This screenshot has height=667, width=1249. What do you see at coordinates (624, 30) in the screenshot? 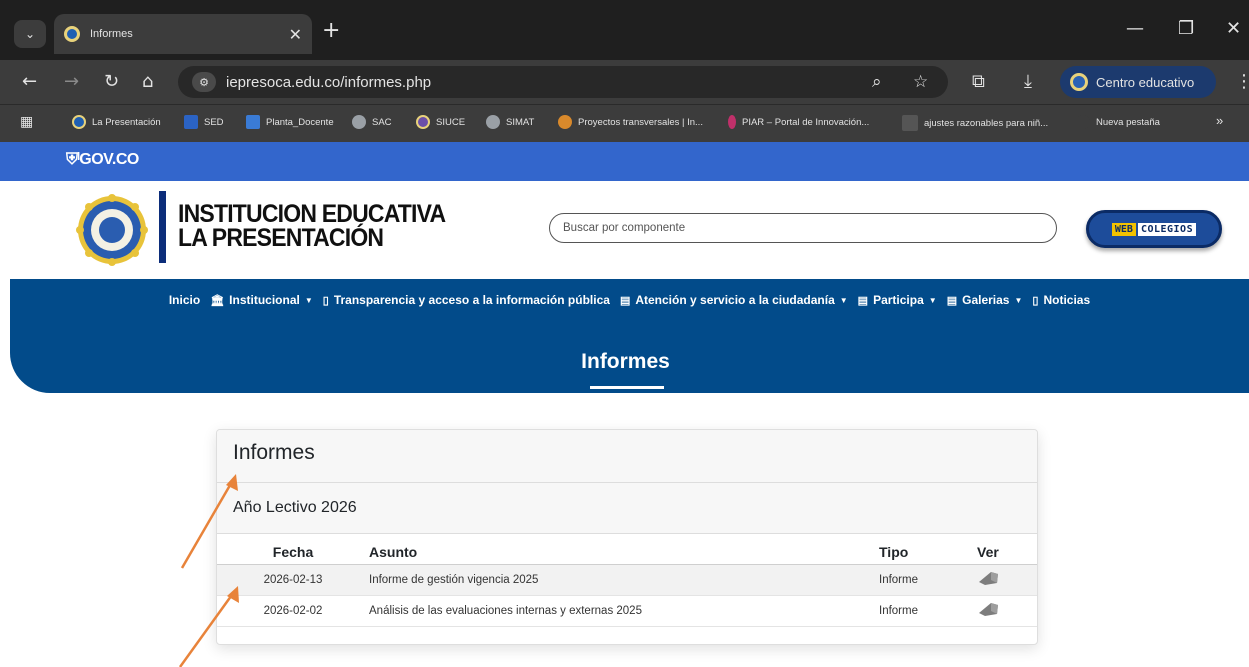
I see `browser-tab-bar: ⌄ Informes ✕ + — ❐ ✕` at bounding box center [624, 30].